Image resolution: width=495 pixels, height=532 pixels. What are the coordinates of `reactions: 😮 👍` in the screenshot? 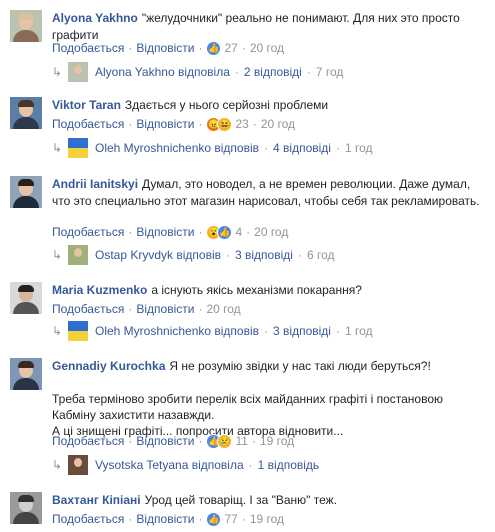 It's located at (219, 232).